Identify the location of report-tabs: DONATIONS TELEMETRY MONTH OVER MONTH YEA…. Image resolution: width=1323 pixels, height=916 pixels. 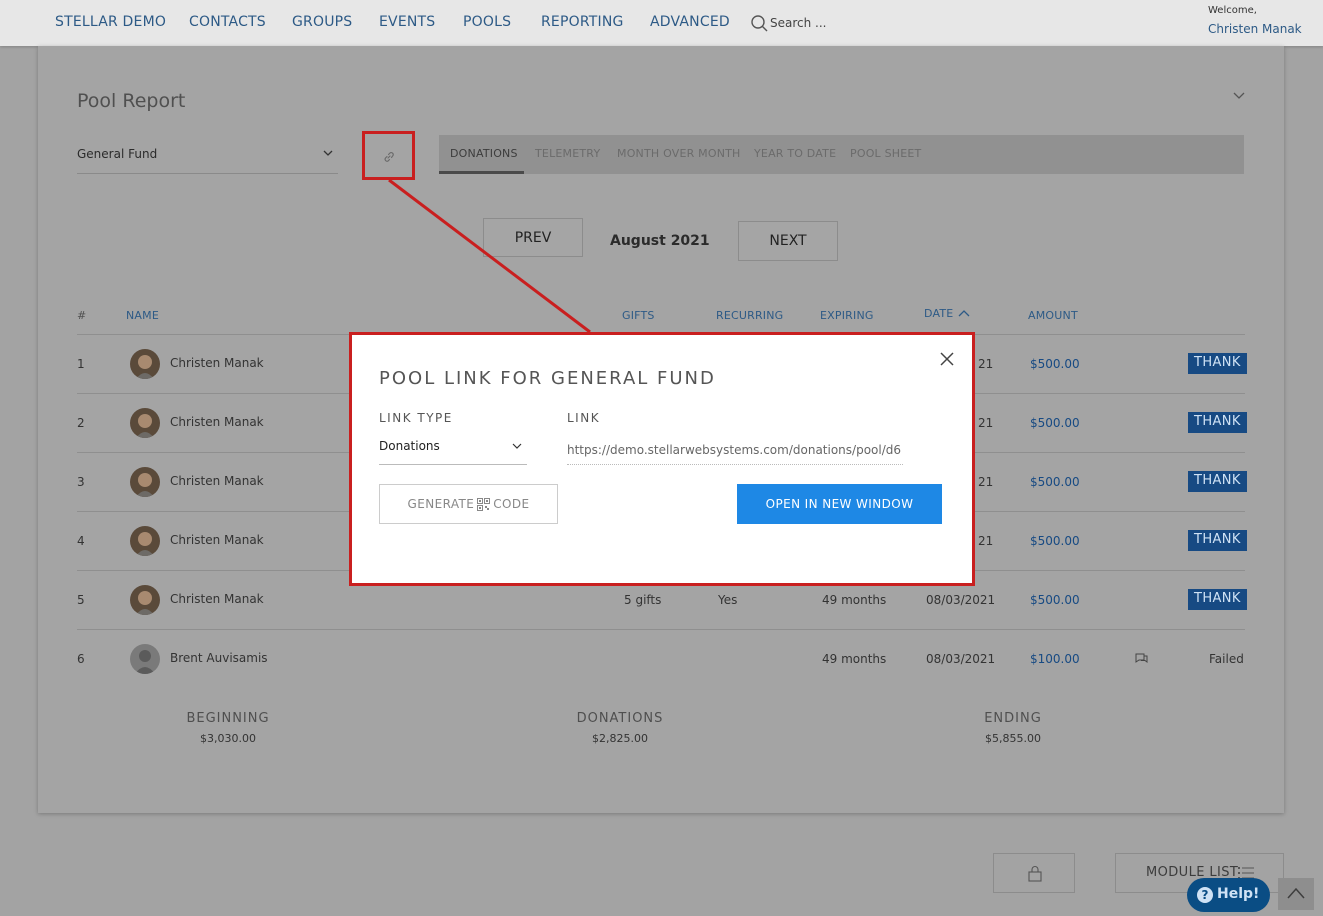
(841, 154).